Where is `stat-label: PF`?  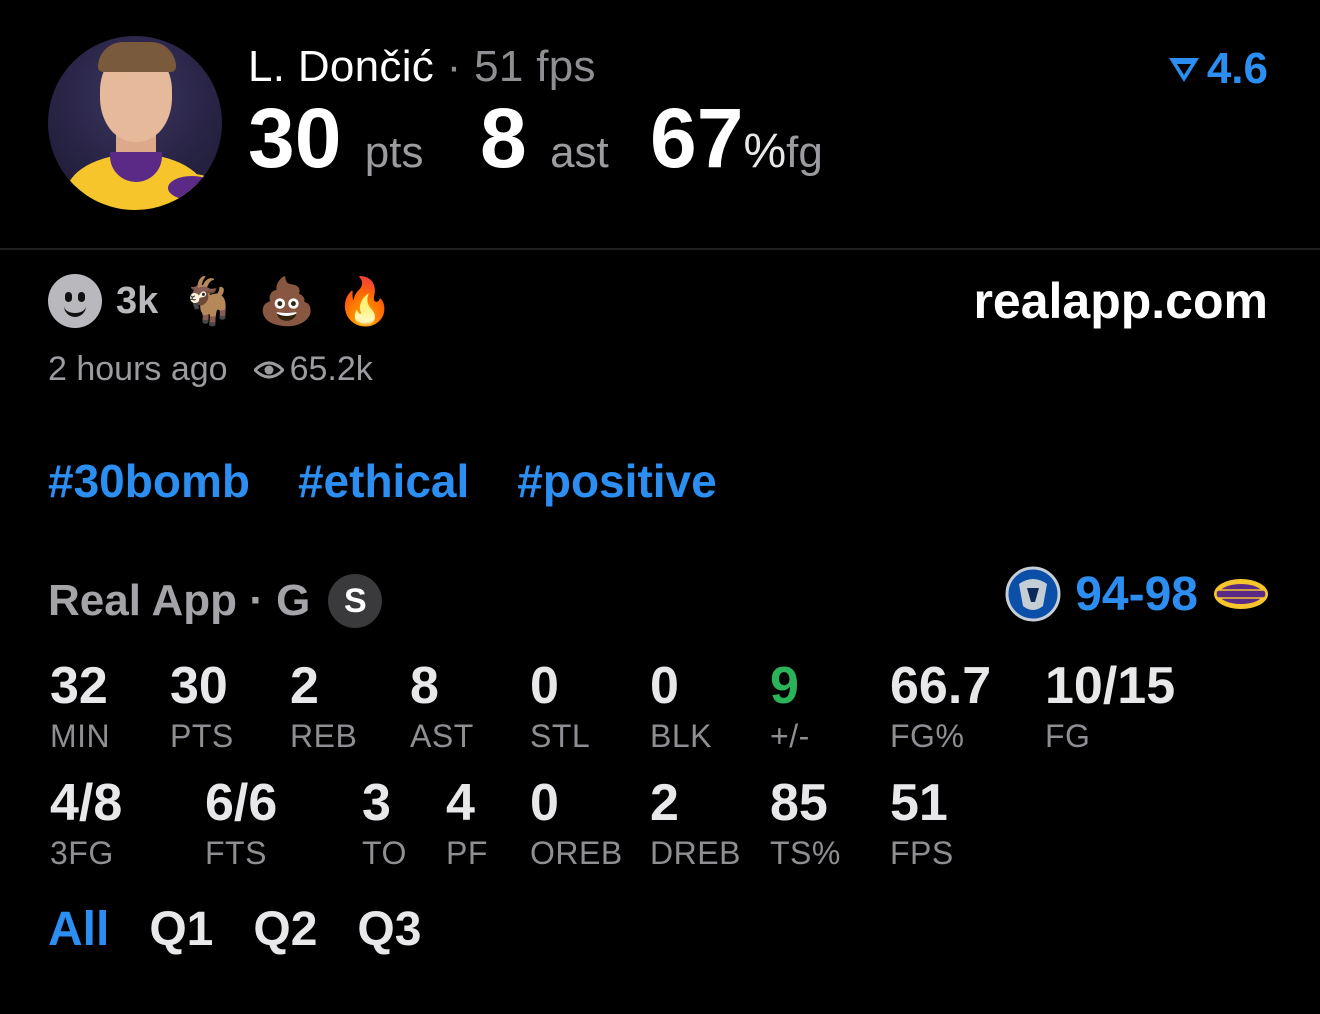
stat-label: PF is located at coordinates (467, 853).